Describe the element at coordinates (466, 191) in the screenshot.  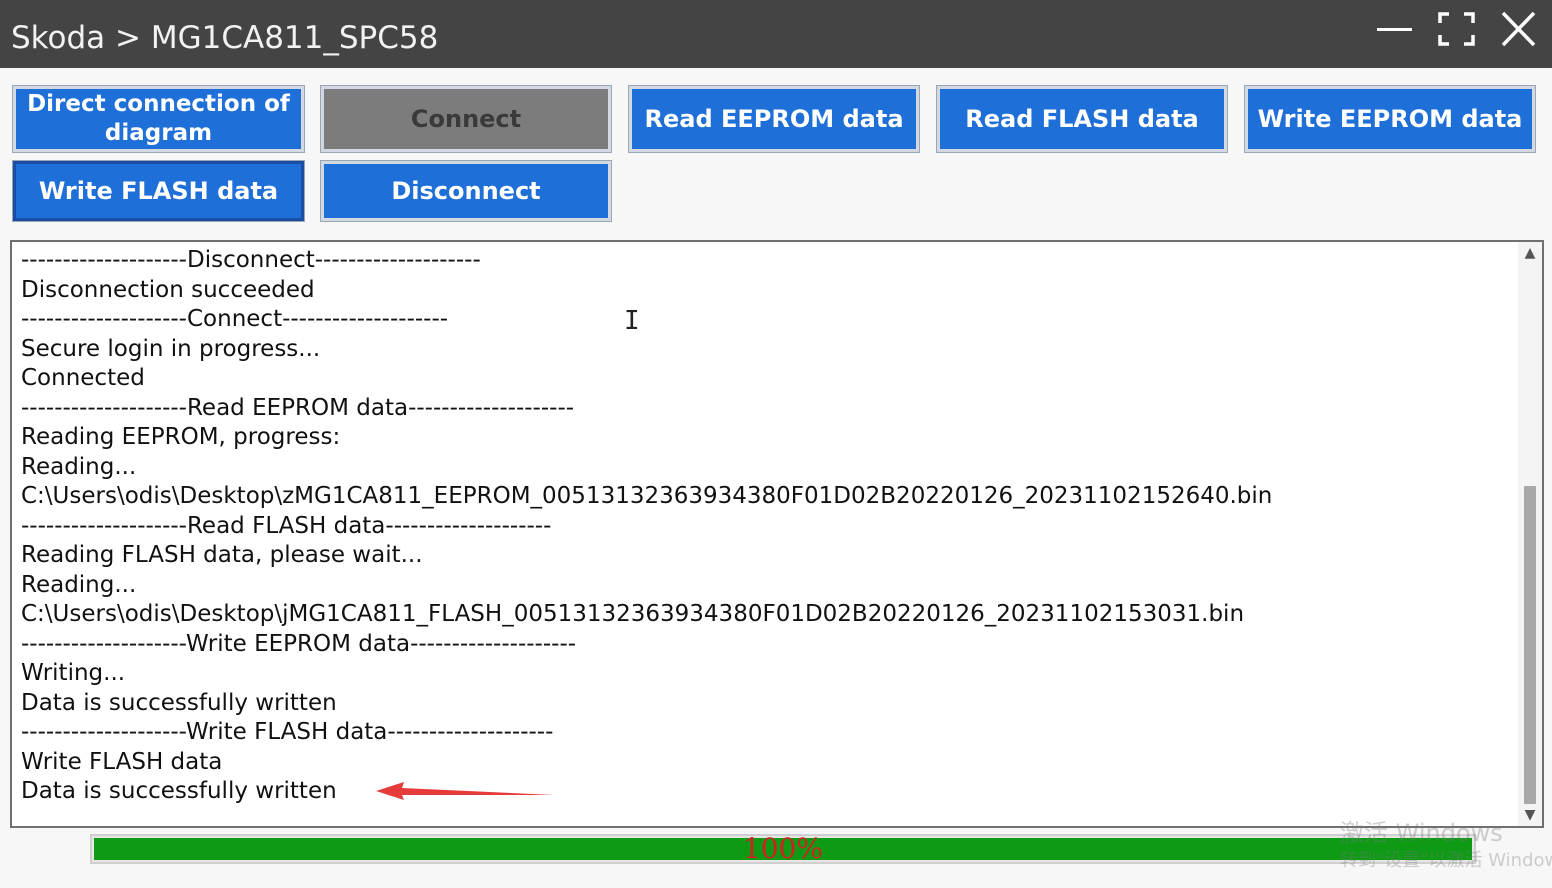
I see `disconnect-button: Disconnect` at that location.